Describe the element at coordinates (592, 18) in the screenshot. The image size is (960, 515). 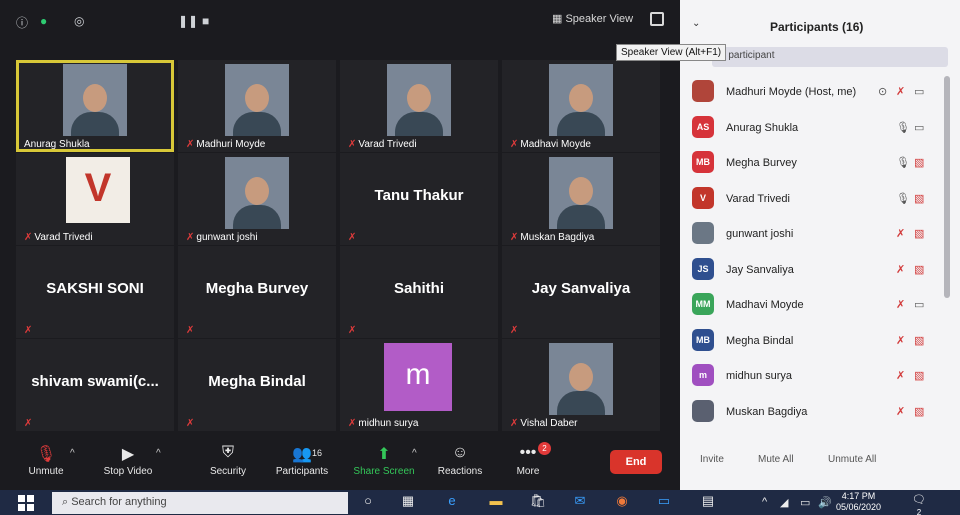
I see `speaker-view-button: ▦ Speaker View` at that location.